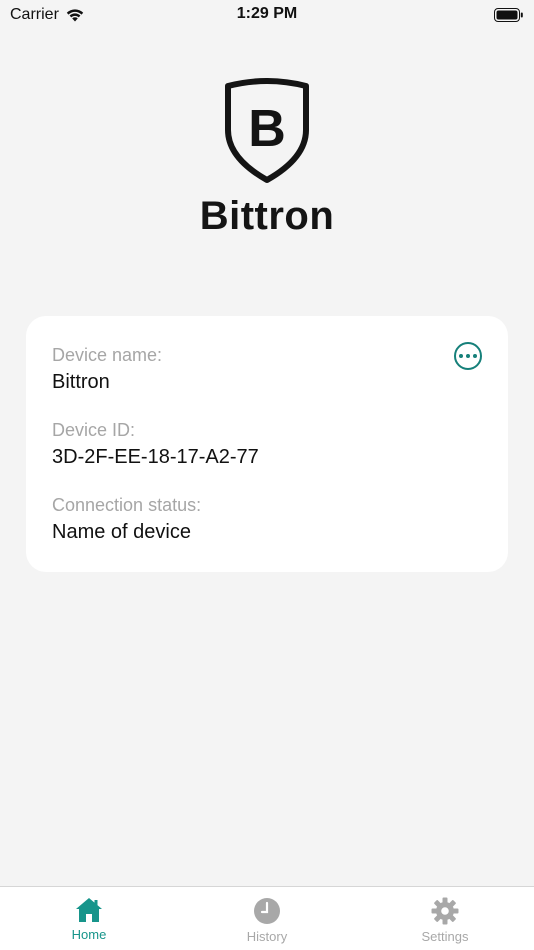 This screenshot has height=950, width=534. Describe the element at coordinates (94, 430) in the screenshot. I see `device-id-label: Device ID:` at that location.